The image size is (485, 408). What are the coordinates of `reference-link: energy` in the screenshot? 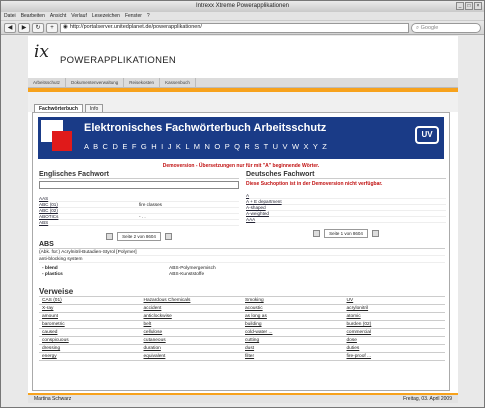 It's located at (90, 357).